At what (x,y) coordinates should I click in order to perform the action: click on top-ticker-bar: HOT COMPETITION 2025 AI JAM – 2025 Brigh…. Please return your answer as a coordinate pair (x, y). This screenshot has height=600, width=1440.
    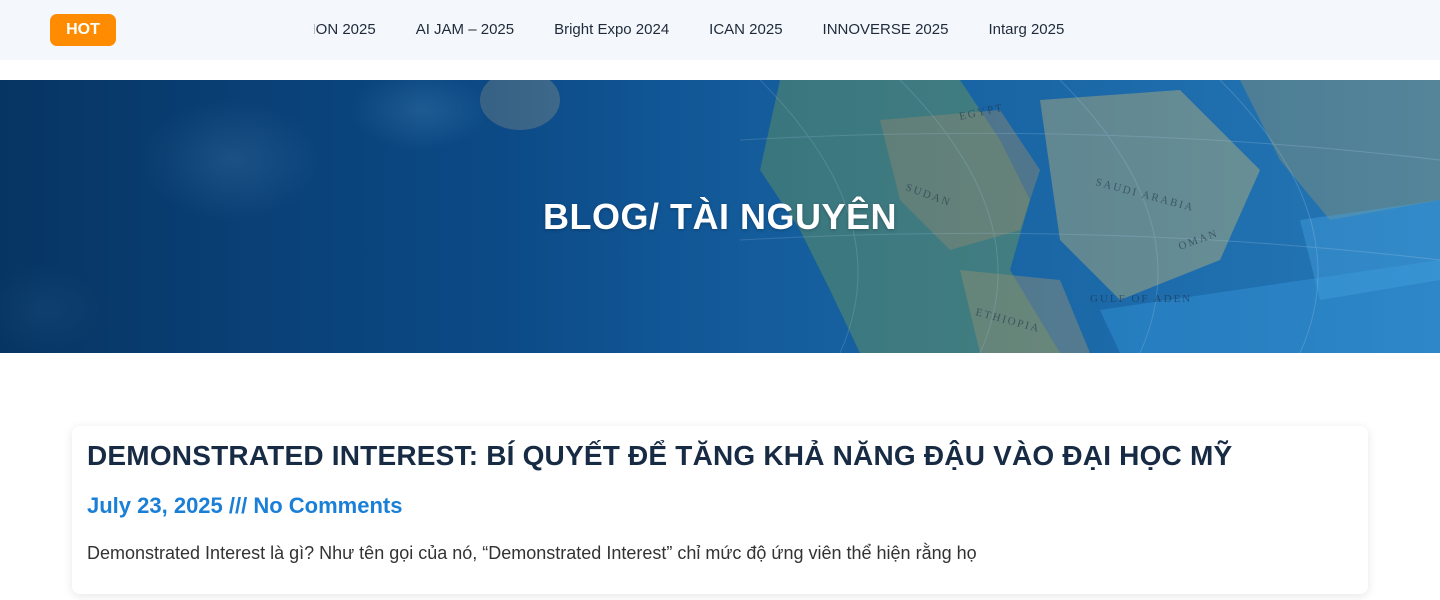
    Looking at the image, I should click on (720, 30).